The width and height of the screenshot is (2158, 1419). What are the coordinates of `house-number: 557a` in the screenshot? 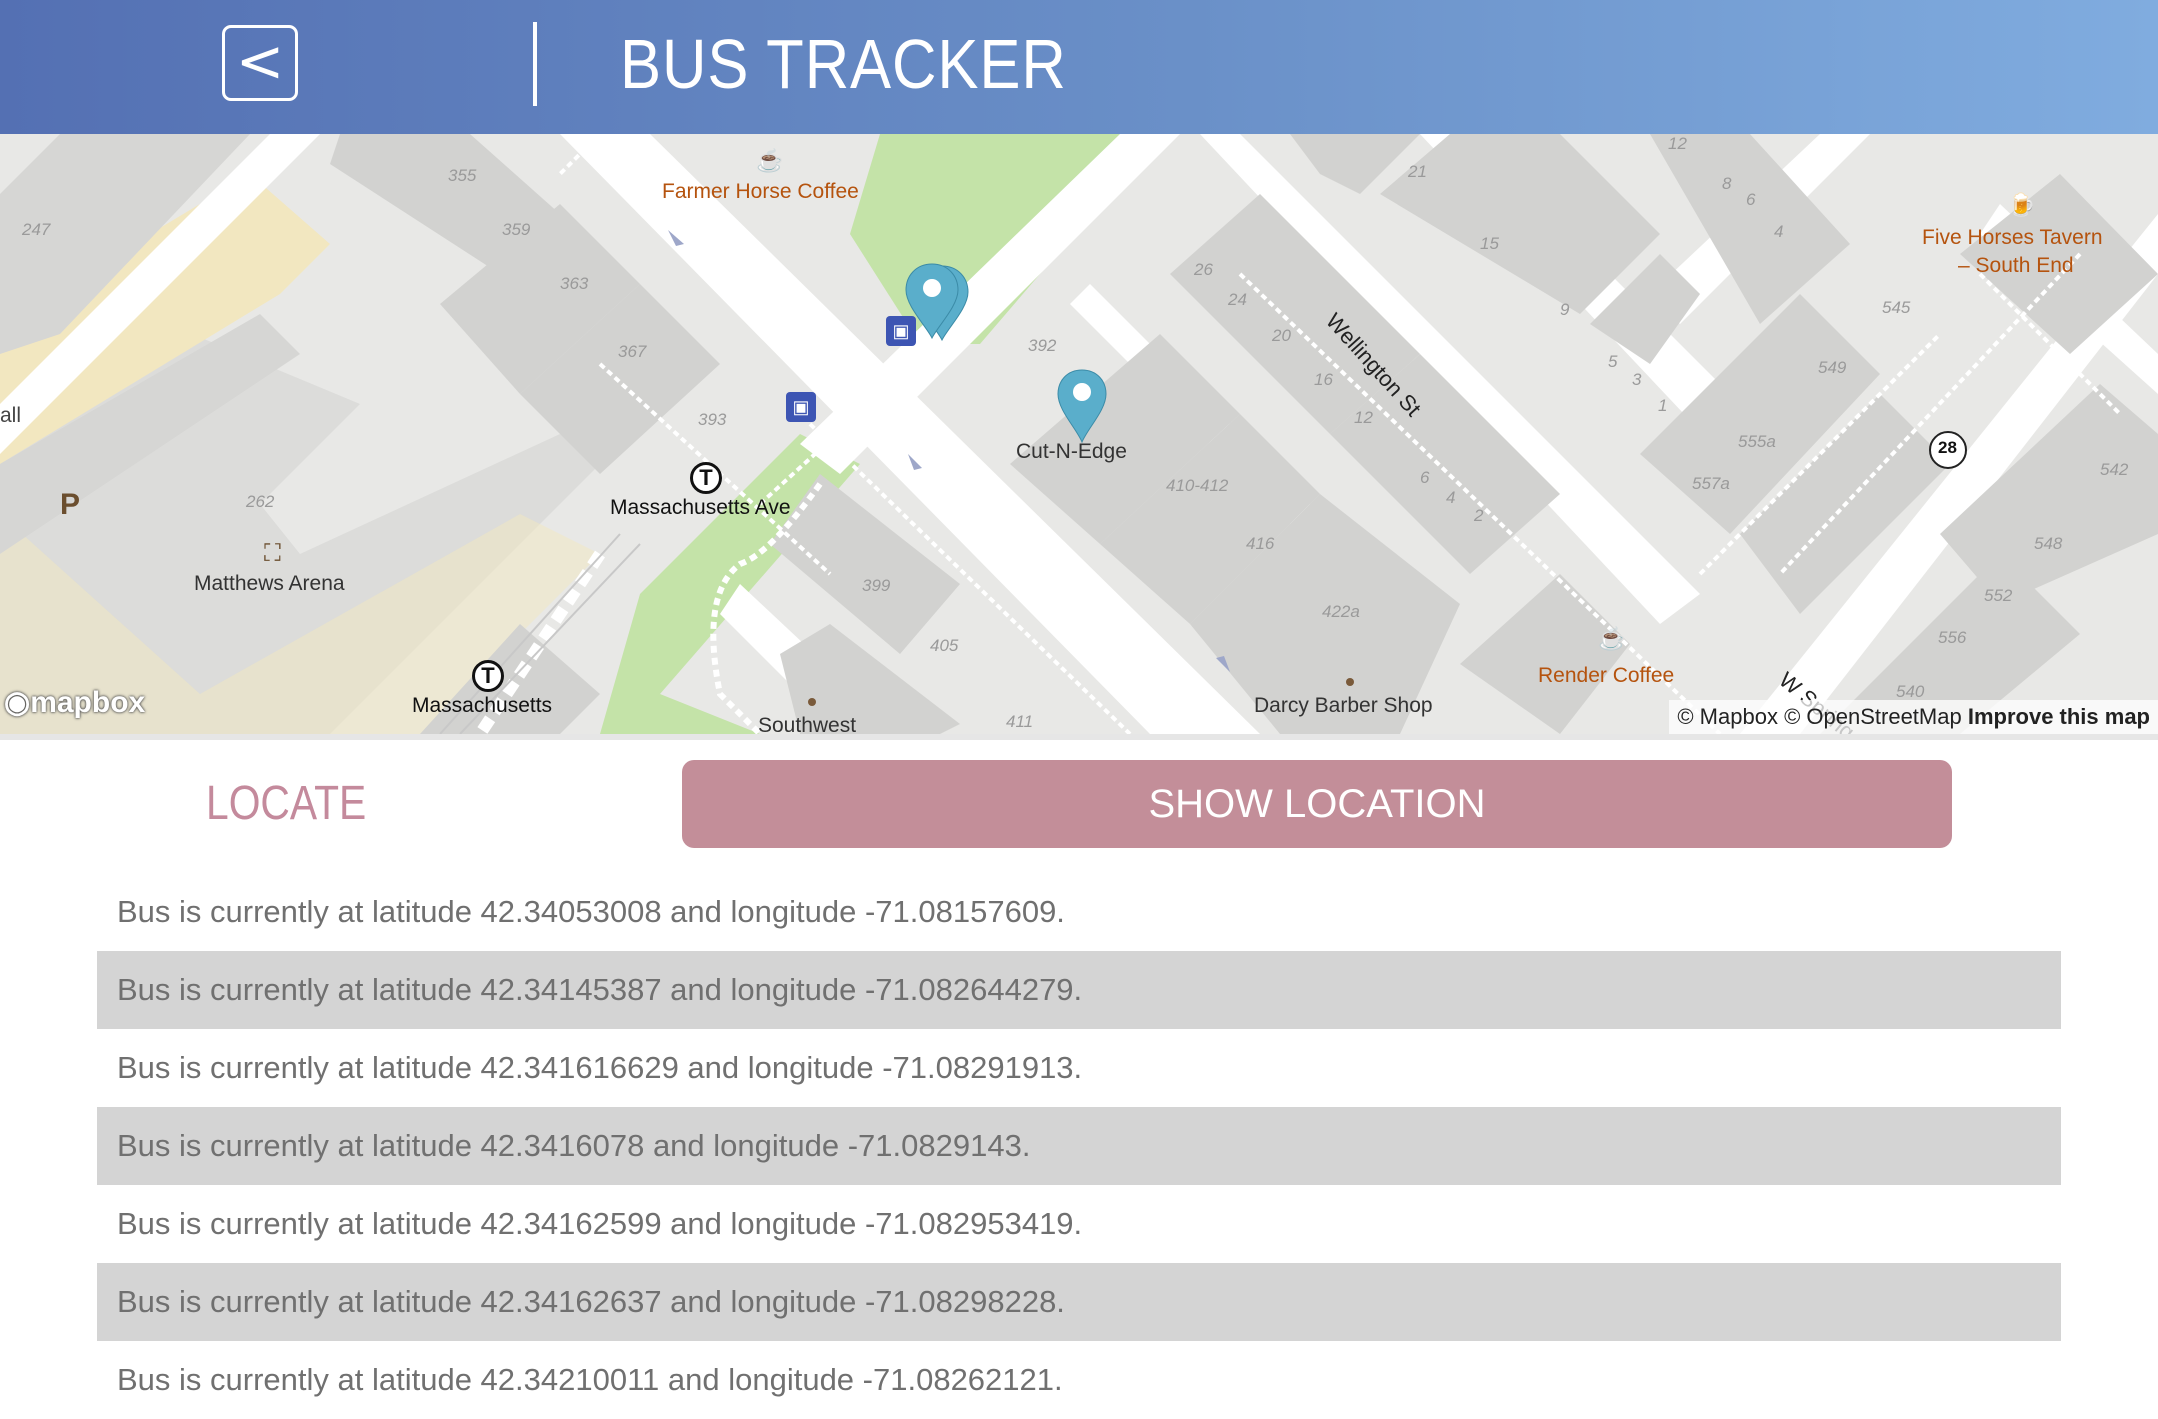 It's located at (1711, 483).